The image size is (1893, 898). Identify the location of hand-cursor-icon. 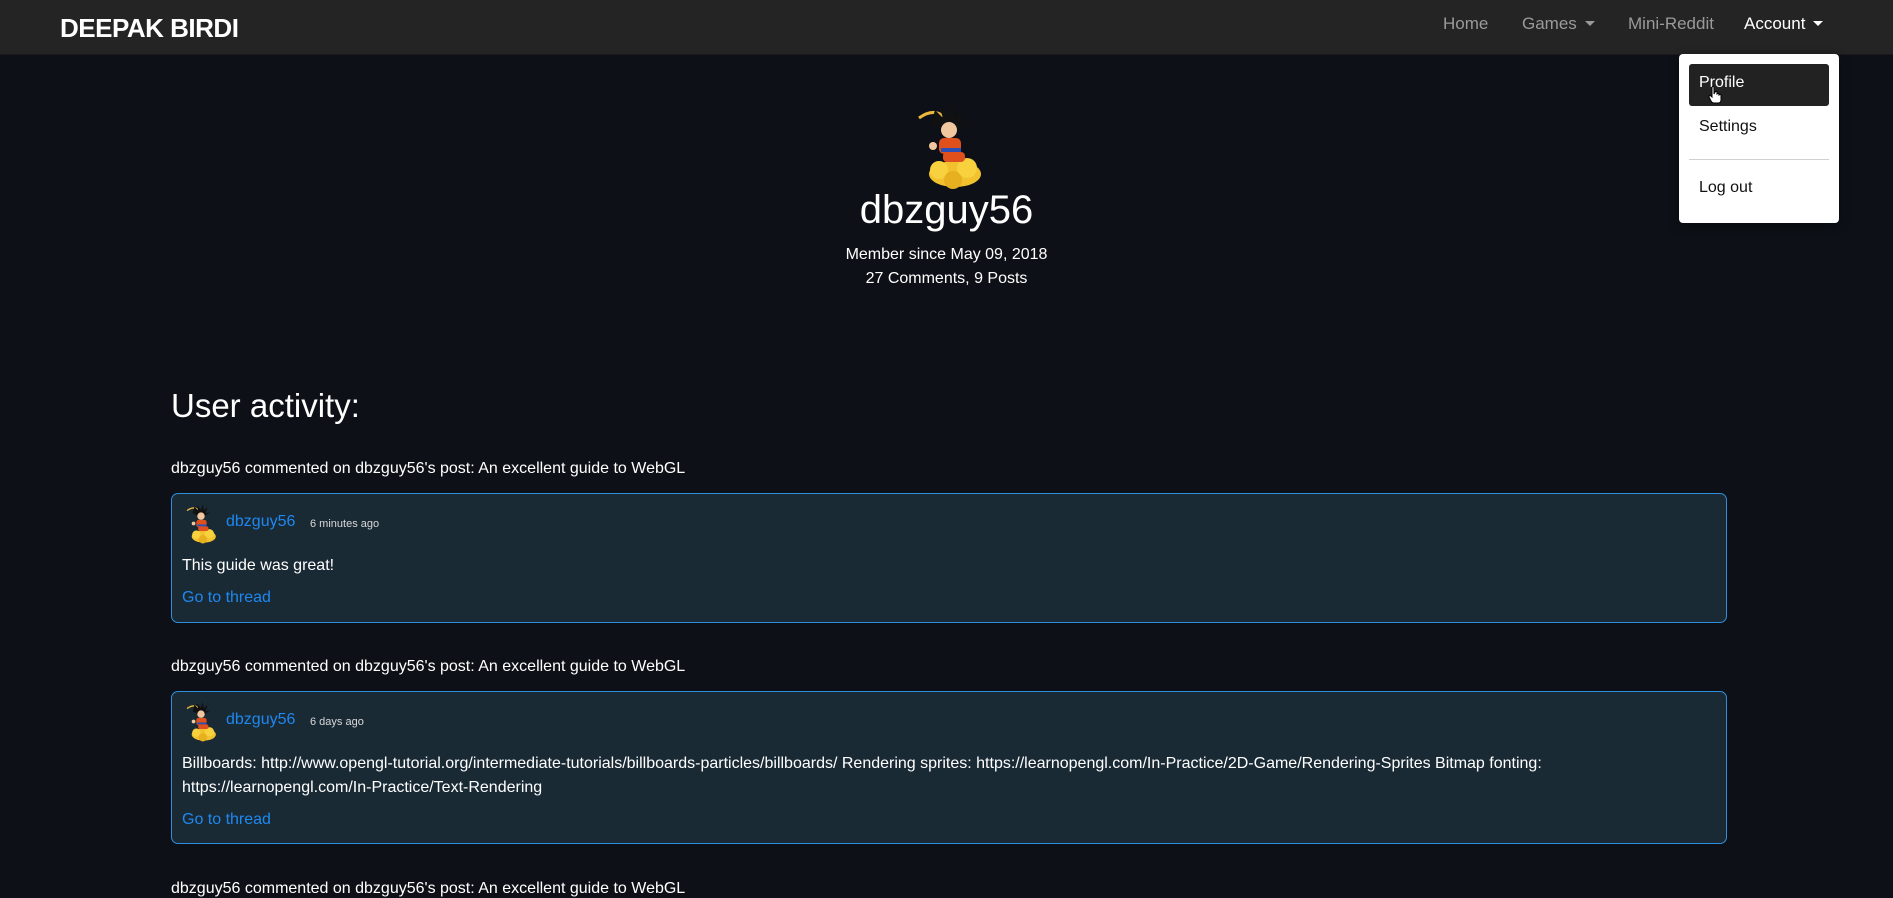
(1715, 95).